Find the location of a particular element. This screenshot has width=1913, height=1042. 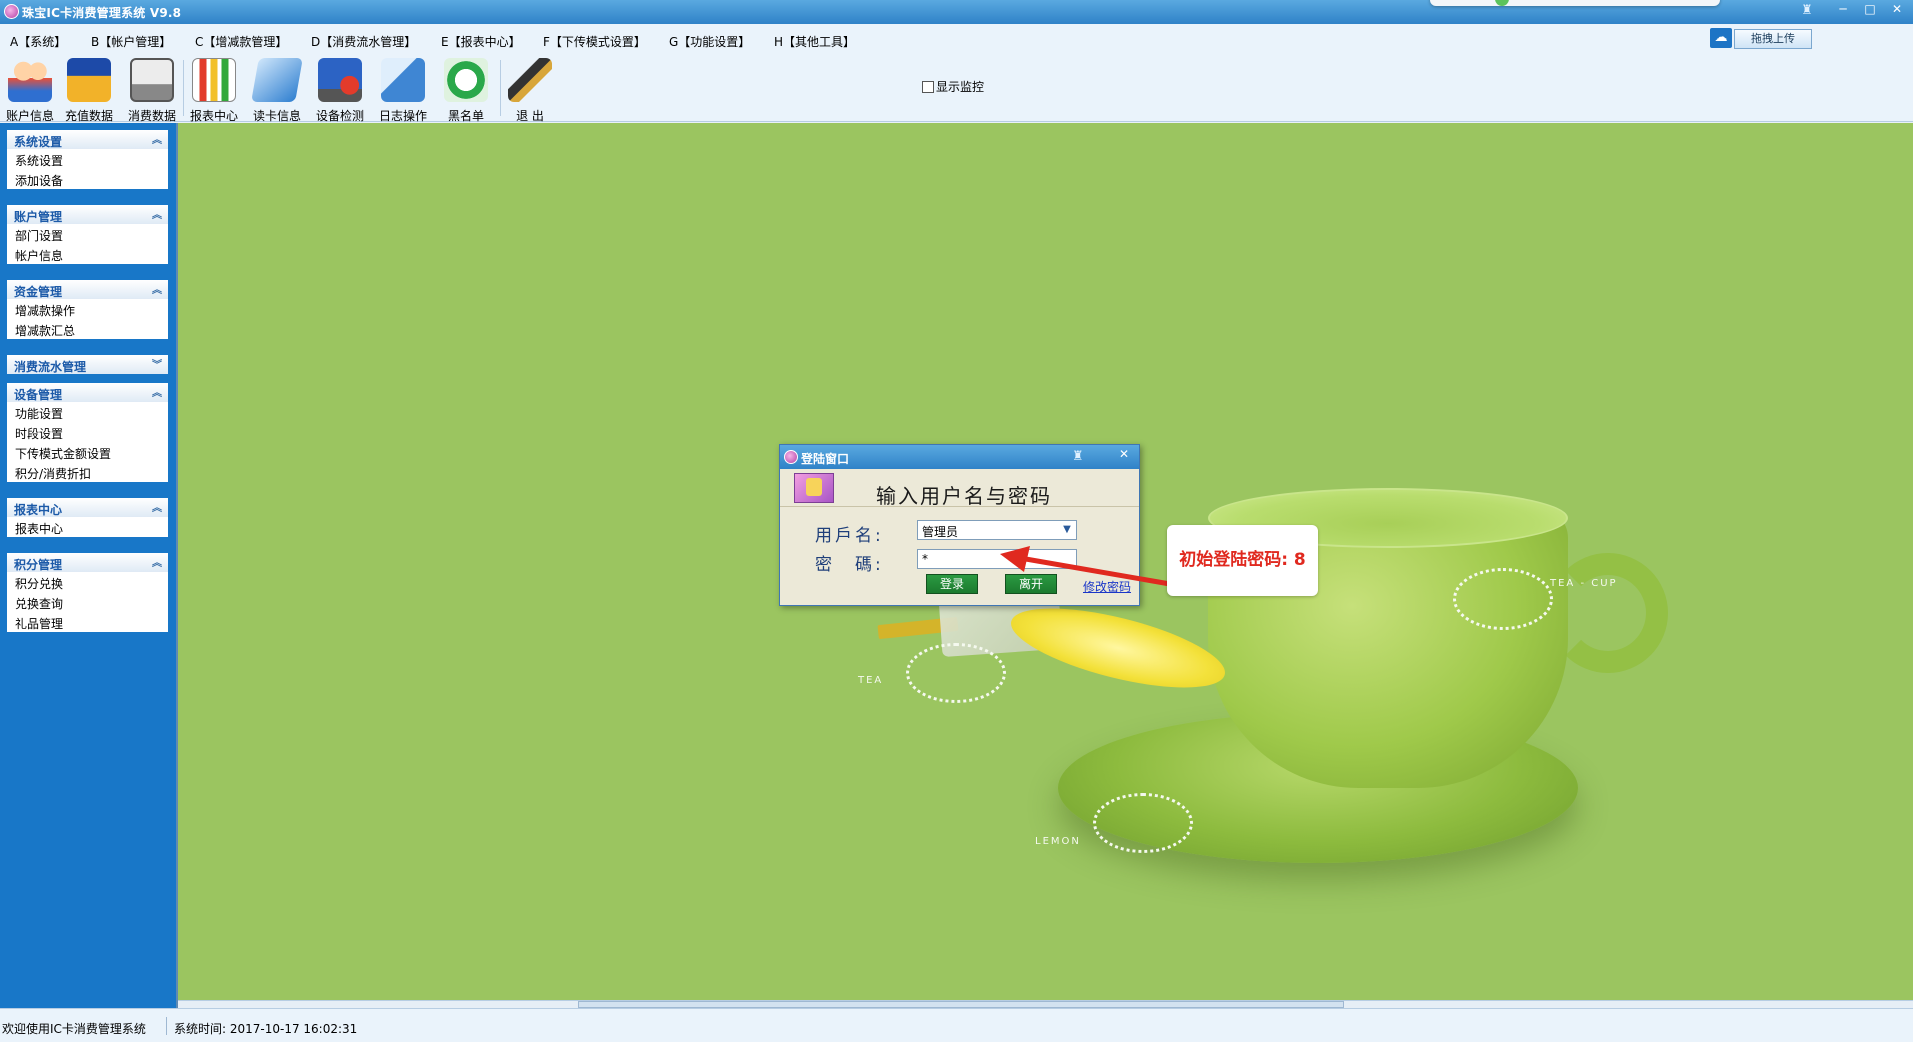

sidebar-group-accounts: 账户管理 ︽ 部门设置 帐户信息 is located at coordinates (87, 234).